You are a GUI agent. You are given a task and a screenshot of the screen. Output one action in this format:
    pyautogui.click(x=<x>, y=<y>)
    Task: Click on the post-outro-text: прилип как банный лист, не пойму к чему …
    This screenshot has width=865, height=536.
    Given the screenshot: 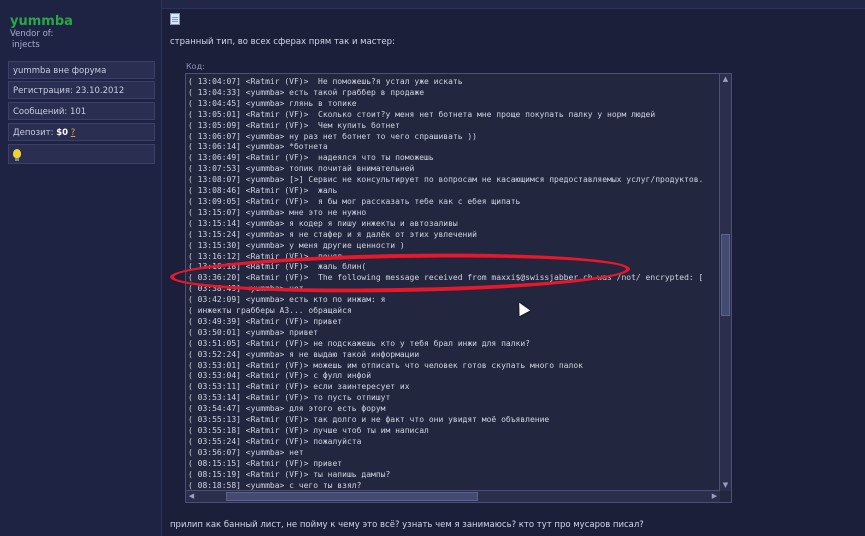 What is the action you would take?
    pyautogui.click(x=407, y=525)
    